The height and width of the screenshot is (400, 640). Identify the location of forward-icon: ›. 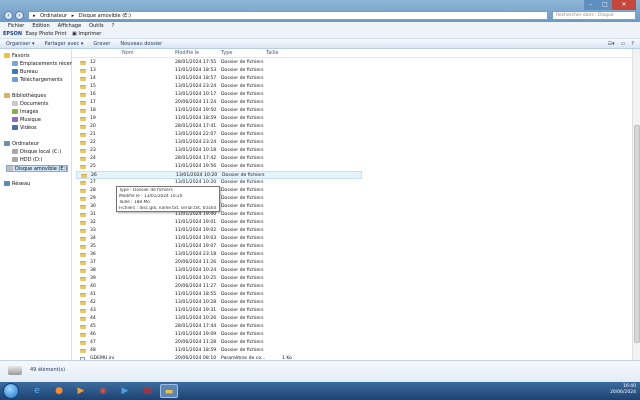
(19, 15).